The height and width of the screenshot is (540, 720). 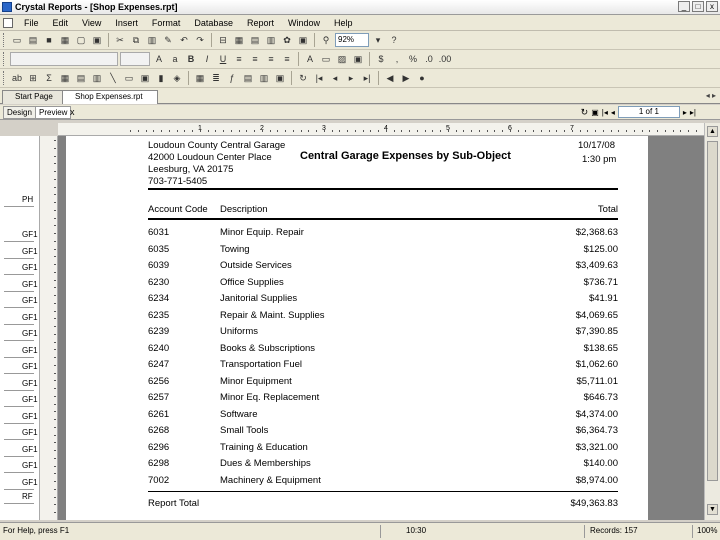 What do you see at coordinates (397, 59) in the screenshot?
I see `thousands-icon: ,` at bounding box center [397, 59].